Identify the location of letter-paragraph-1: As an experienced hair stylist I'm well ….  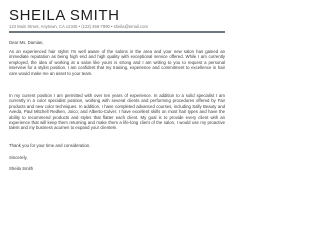
(117, 62).